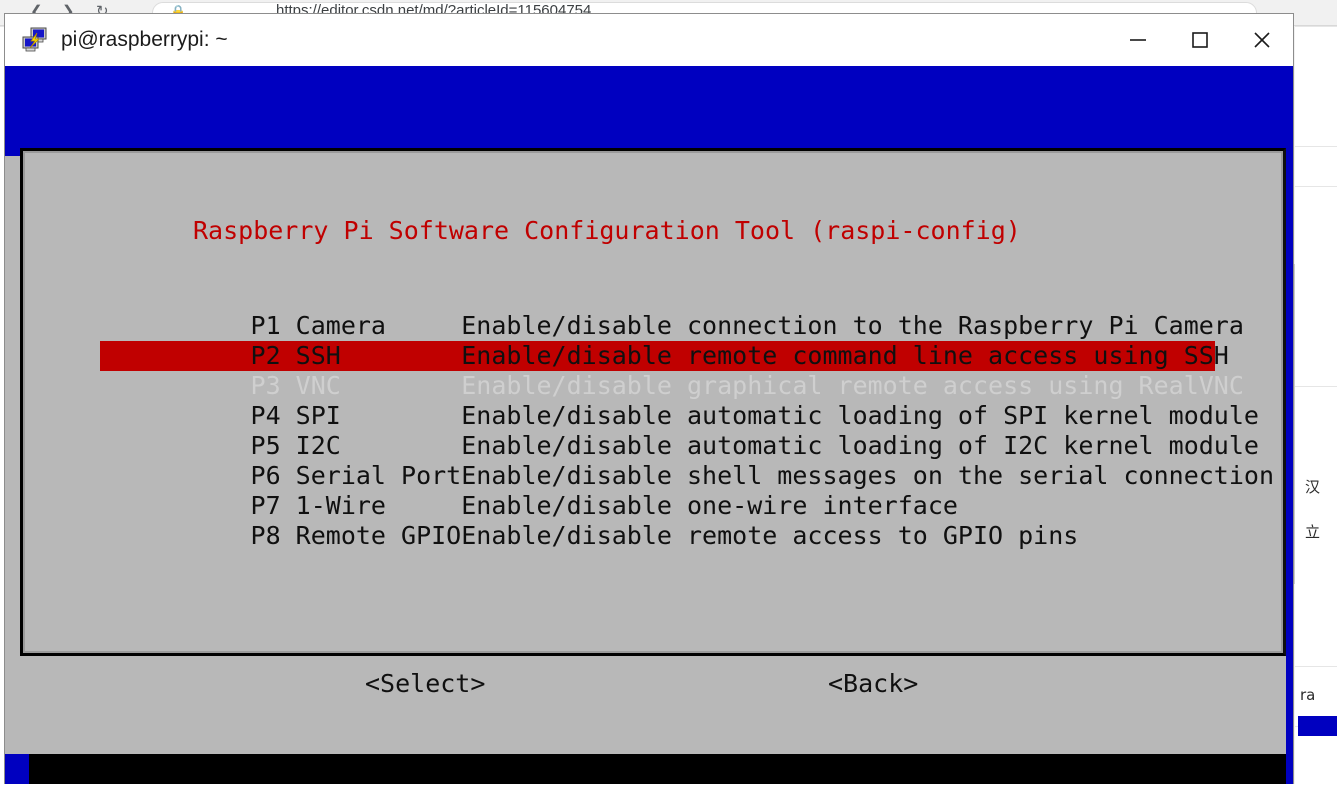 The height and width of the screenshot is (790, 1337). I want to click on minimize-button, so click(1138, 40).